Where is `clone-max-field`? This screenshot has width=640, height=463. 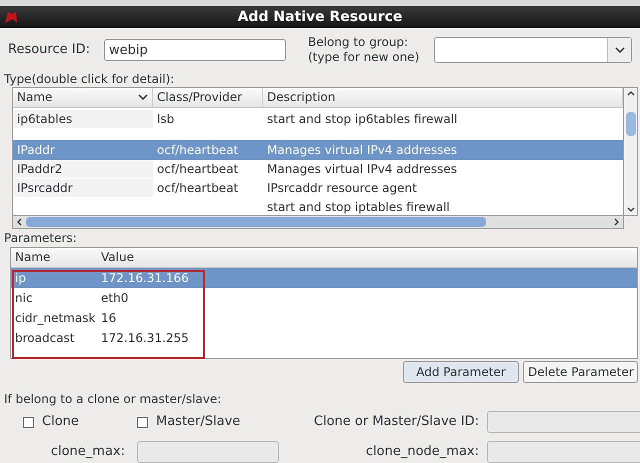
clone-max-field is located at coordinates (208, 452).